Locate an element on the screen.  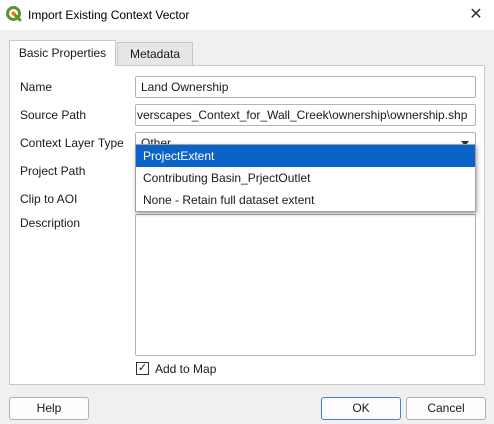
clip-to-aoi-label: Clip to AOI is located at coordinates (49, 199).